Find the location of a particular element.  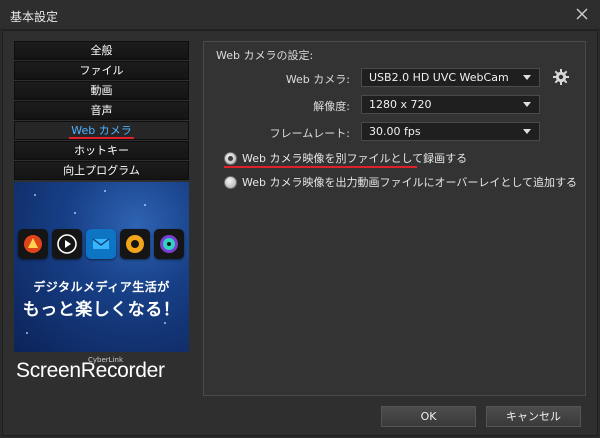

section-title: Web カメラの設定: is located at coordinates (265, 55).